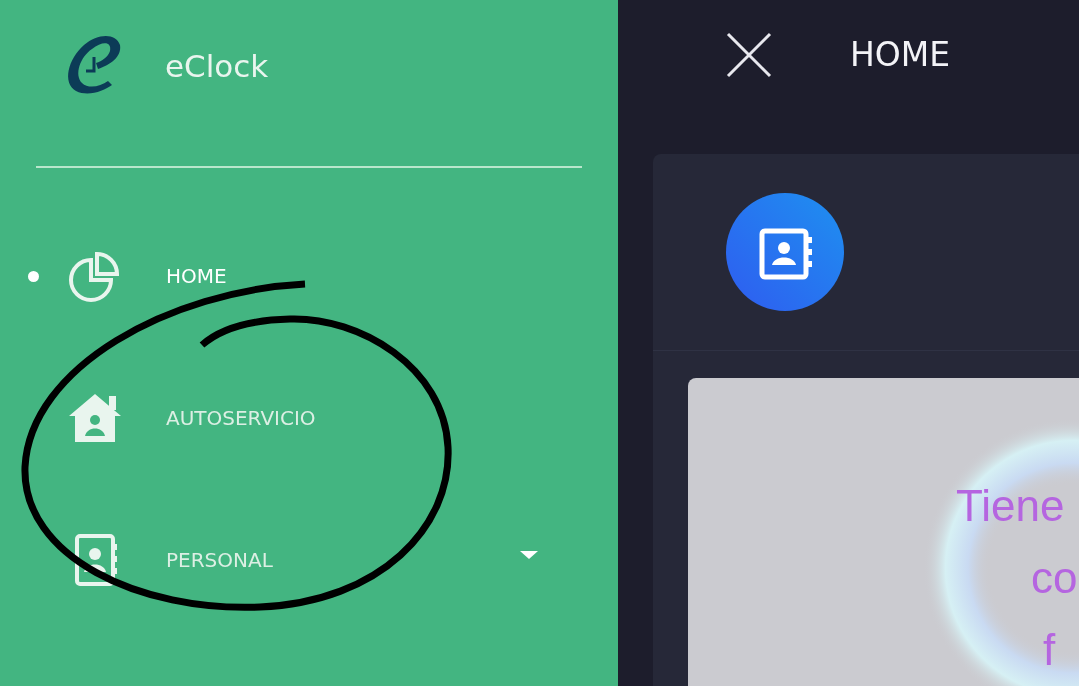  Describe the element at coordinates (33, 276) in the screenshot. I see `active-dot` at that location.